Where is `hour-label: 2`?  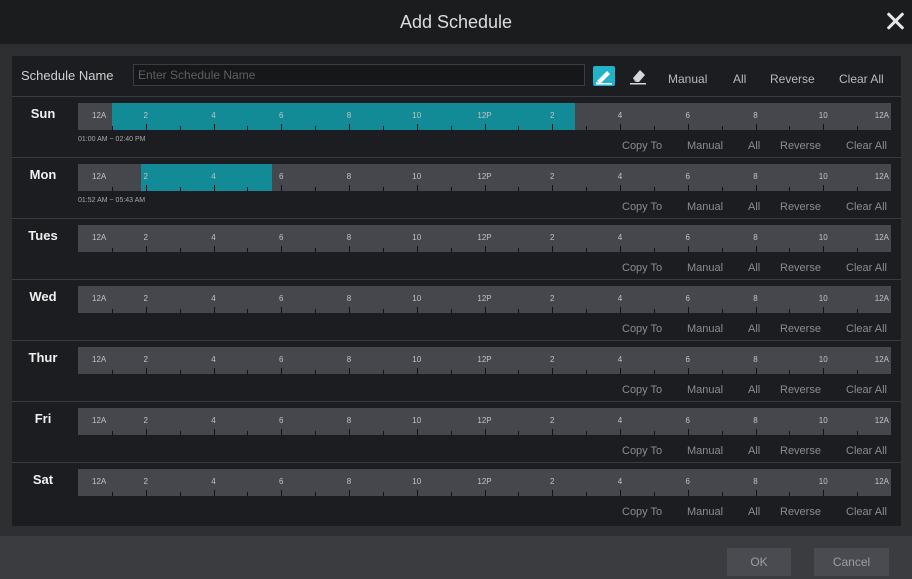
hour-label: 2 is located at coordinates (552, 359).